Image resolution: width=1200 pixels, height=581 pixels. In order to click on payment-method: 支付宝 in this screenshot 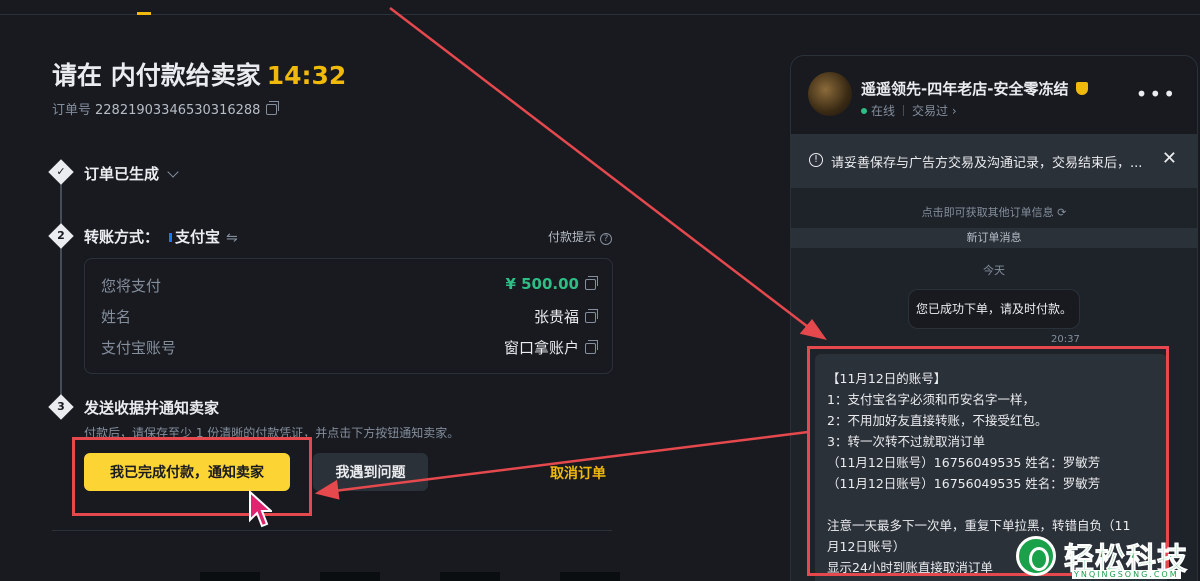, I will do `click(198, 237)`.